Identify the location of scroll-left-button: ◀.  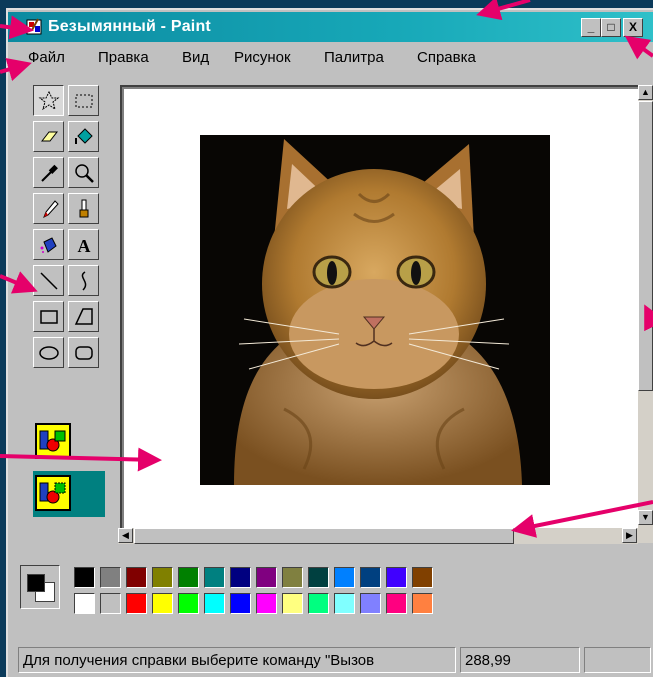
(125, 535).